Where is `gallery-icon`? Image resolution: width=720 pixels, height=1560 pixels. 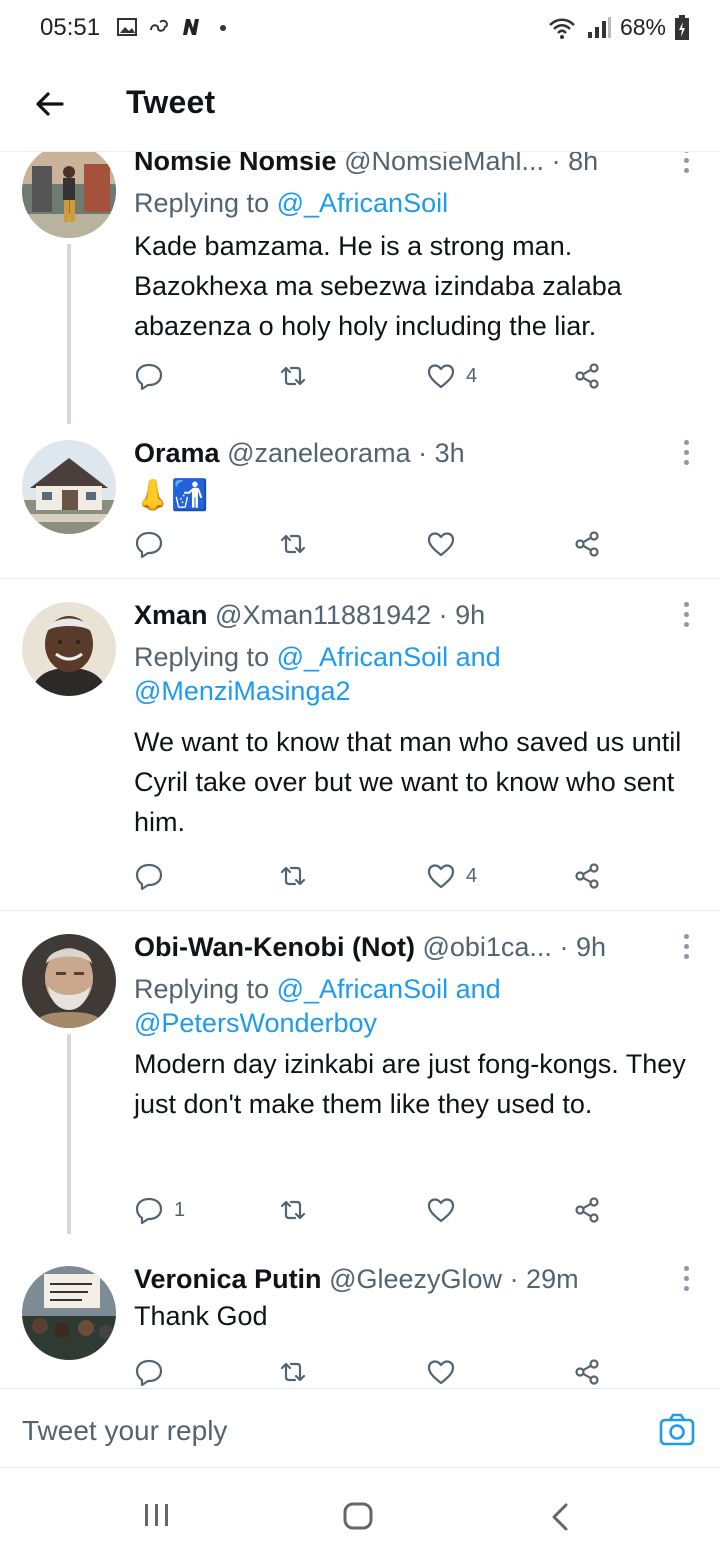
gallery-icon is located at coordinates (127, 27).